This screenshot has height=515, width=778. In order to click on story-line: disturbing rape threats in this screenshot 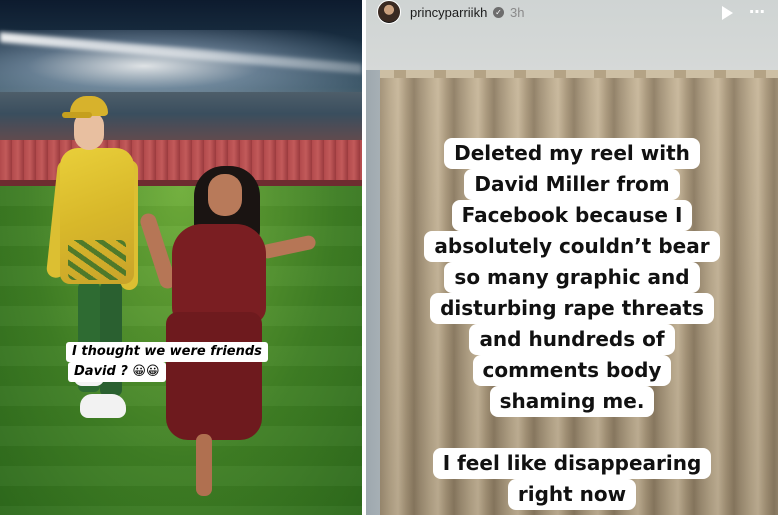, I will do `click(572, 308)`.